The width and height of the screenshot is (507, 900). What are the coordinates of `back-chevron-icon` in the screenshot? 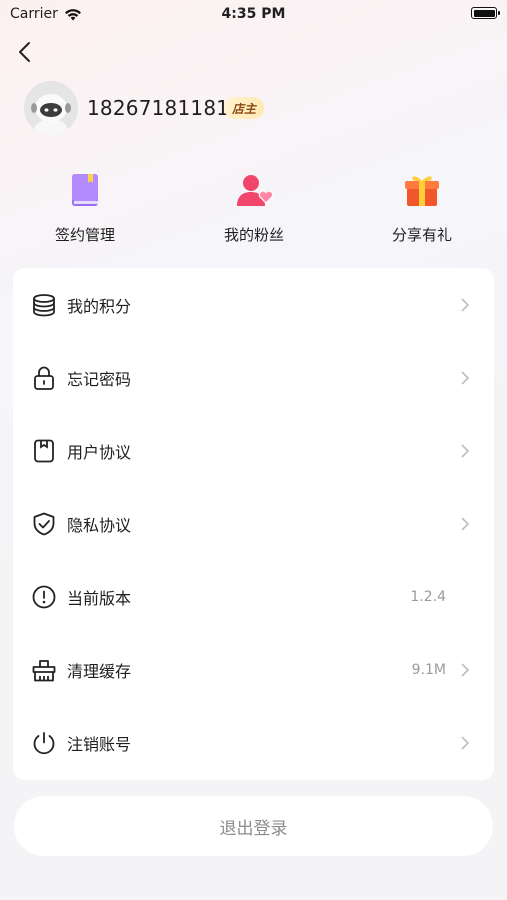 It's located at (26, 52).